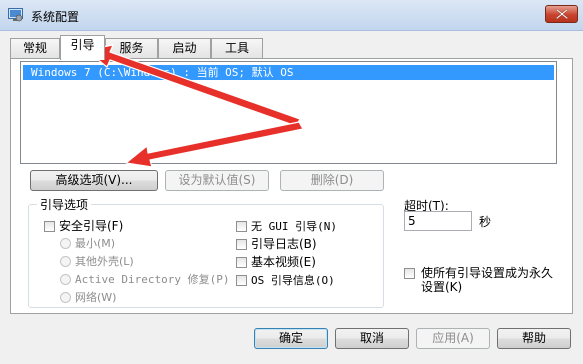  I want to click on radio-minimal: 最小(M), so click(87, 245).